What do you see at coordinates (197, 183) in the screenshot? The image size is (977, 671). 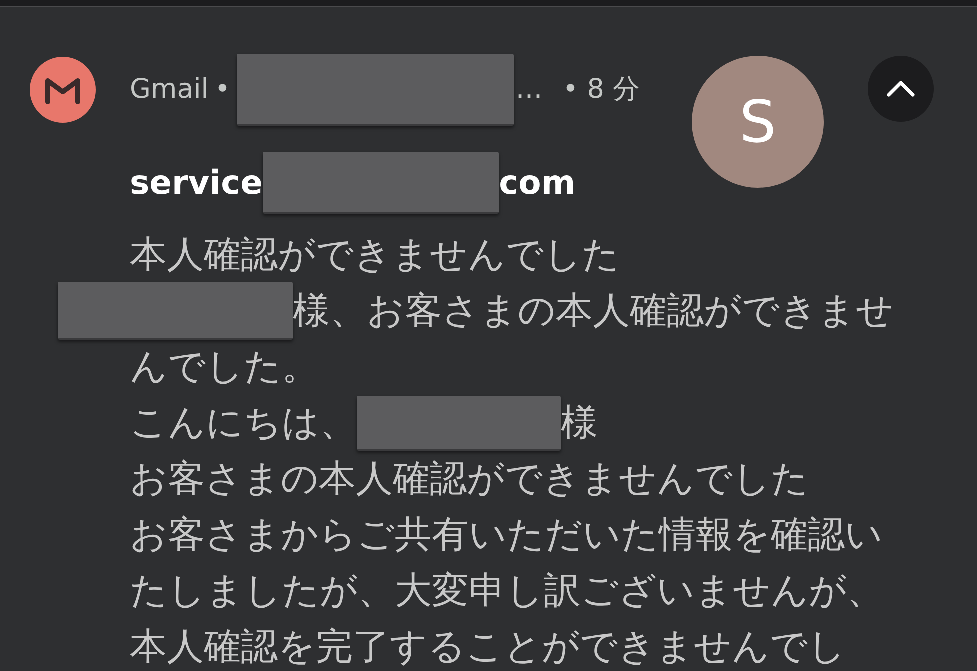 I see `sender-text: service` at bounding box center [197, 183].